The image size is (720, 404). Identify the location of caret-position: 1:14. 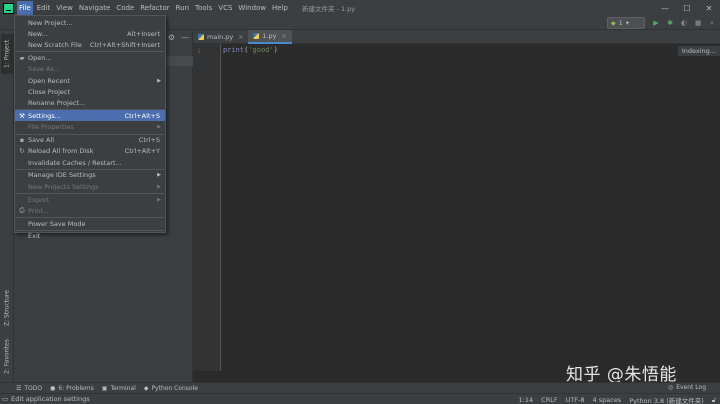
(526, 400).